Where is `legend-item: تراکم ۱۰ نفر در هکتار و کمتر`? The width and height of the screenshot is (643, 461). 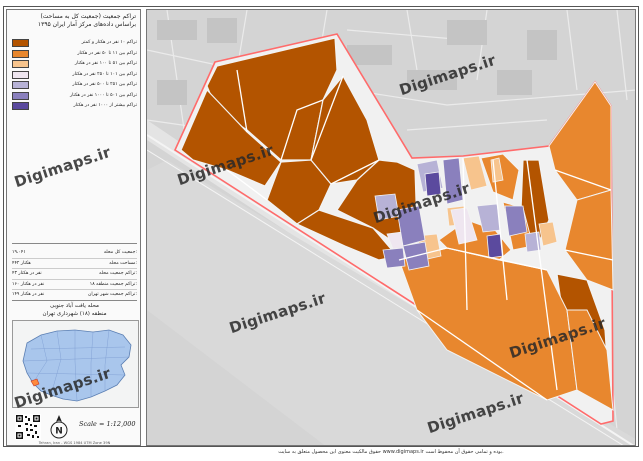 legend-item: تراکم ۱۰ نفر در هکتار و کمتر is located at coordinates (74, 43).